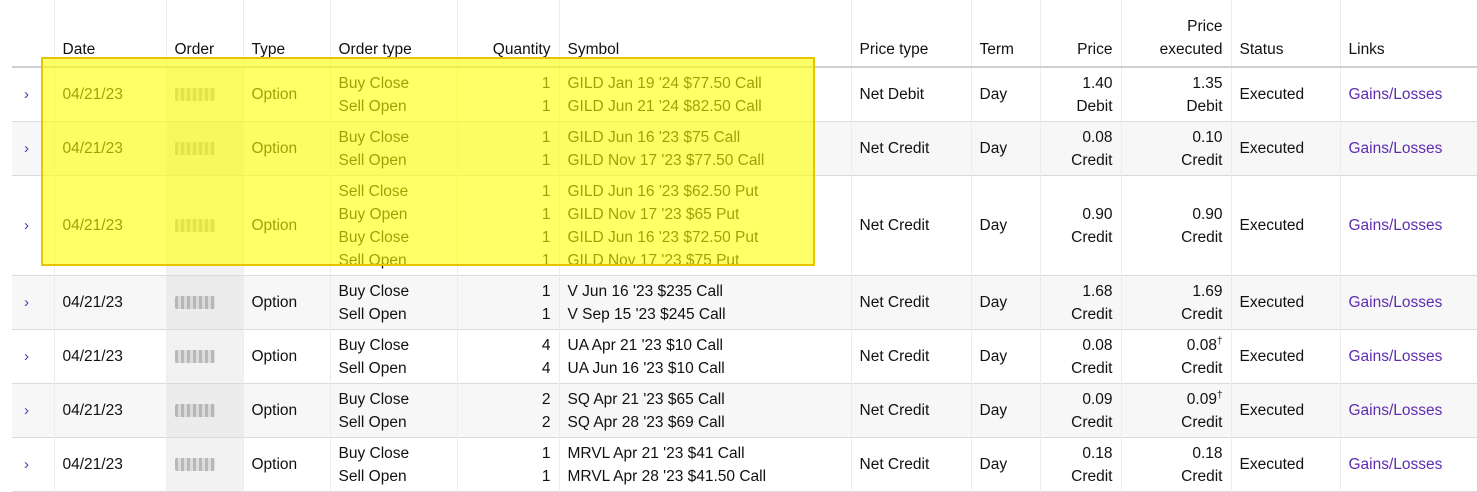 The width and height of the screenshot is (1477, 492). What do you see at coordinates (1176, 345) in the screenshot?
I see `price-executed-value-line: 0.08†` at bounding box center [1176, 345].